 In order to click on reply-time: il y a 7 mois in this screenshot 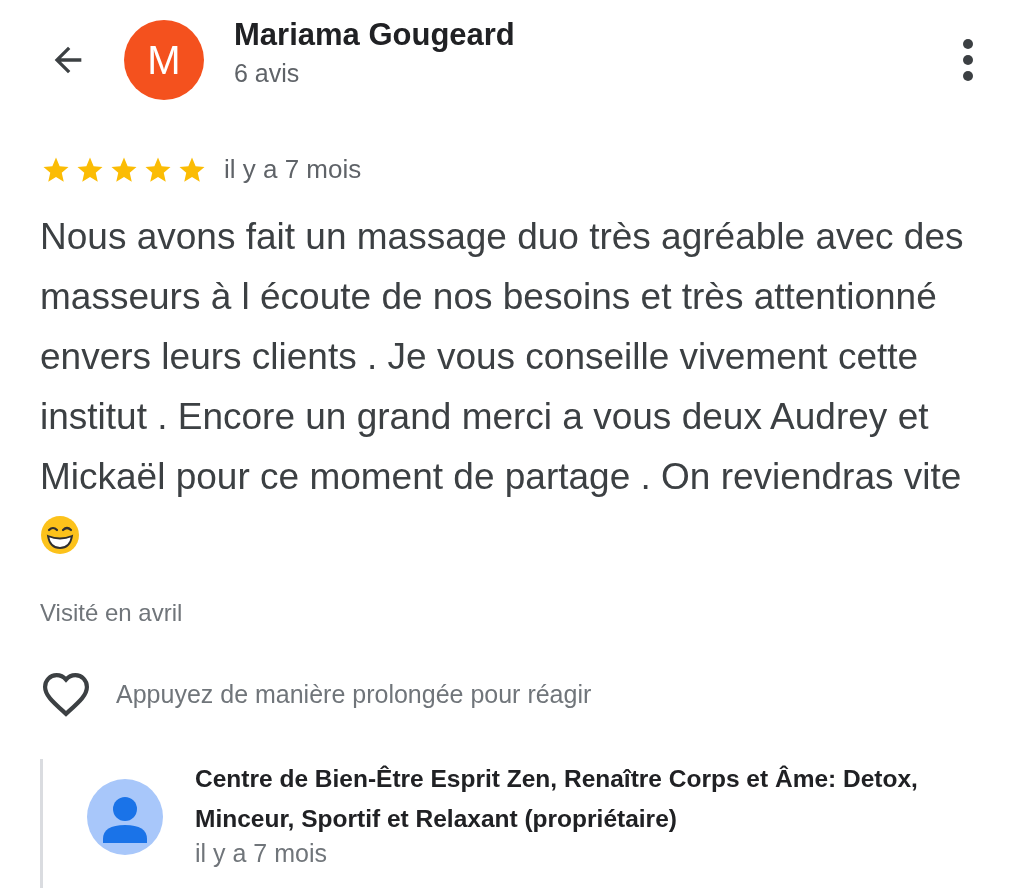, I will do `click(261, 853)`.